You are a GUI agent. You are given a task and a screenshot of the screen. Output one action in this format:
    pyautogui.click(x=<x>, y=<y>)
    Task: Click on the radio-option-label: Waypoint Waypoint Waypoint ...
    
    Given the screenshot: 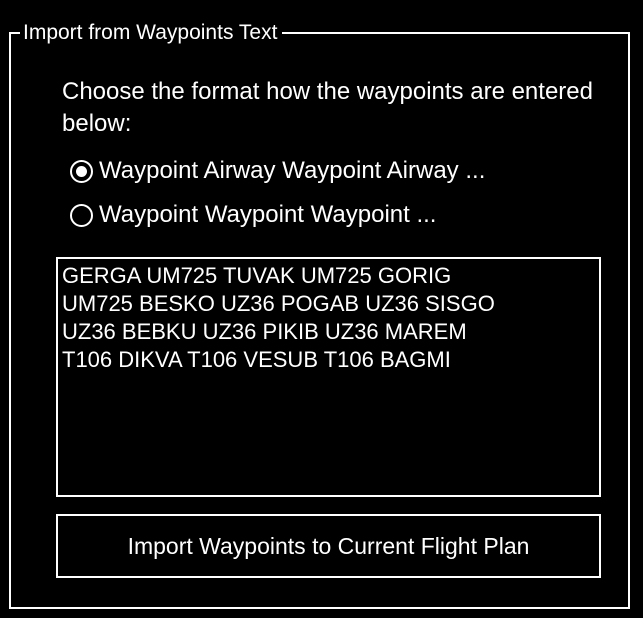 What is the action you would take?
    pyautogui.click(x=268, y=214)
    